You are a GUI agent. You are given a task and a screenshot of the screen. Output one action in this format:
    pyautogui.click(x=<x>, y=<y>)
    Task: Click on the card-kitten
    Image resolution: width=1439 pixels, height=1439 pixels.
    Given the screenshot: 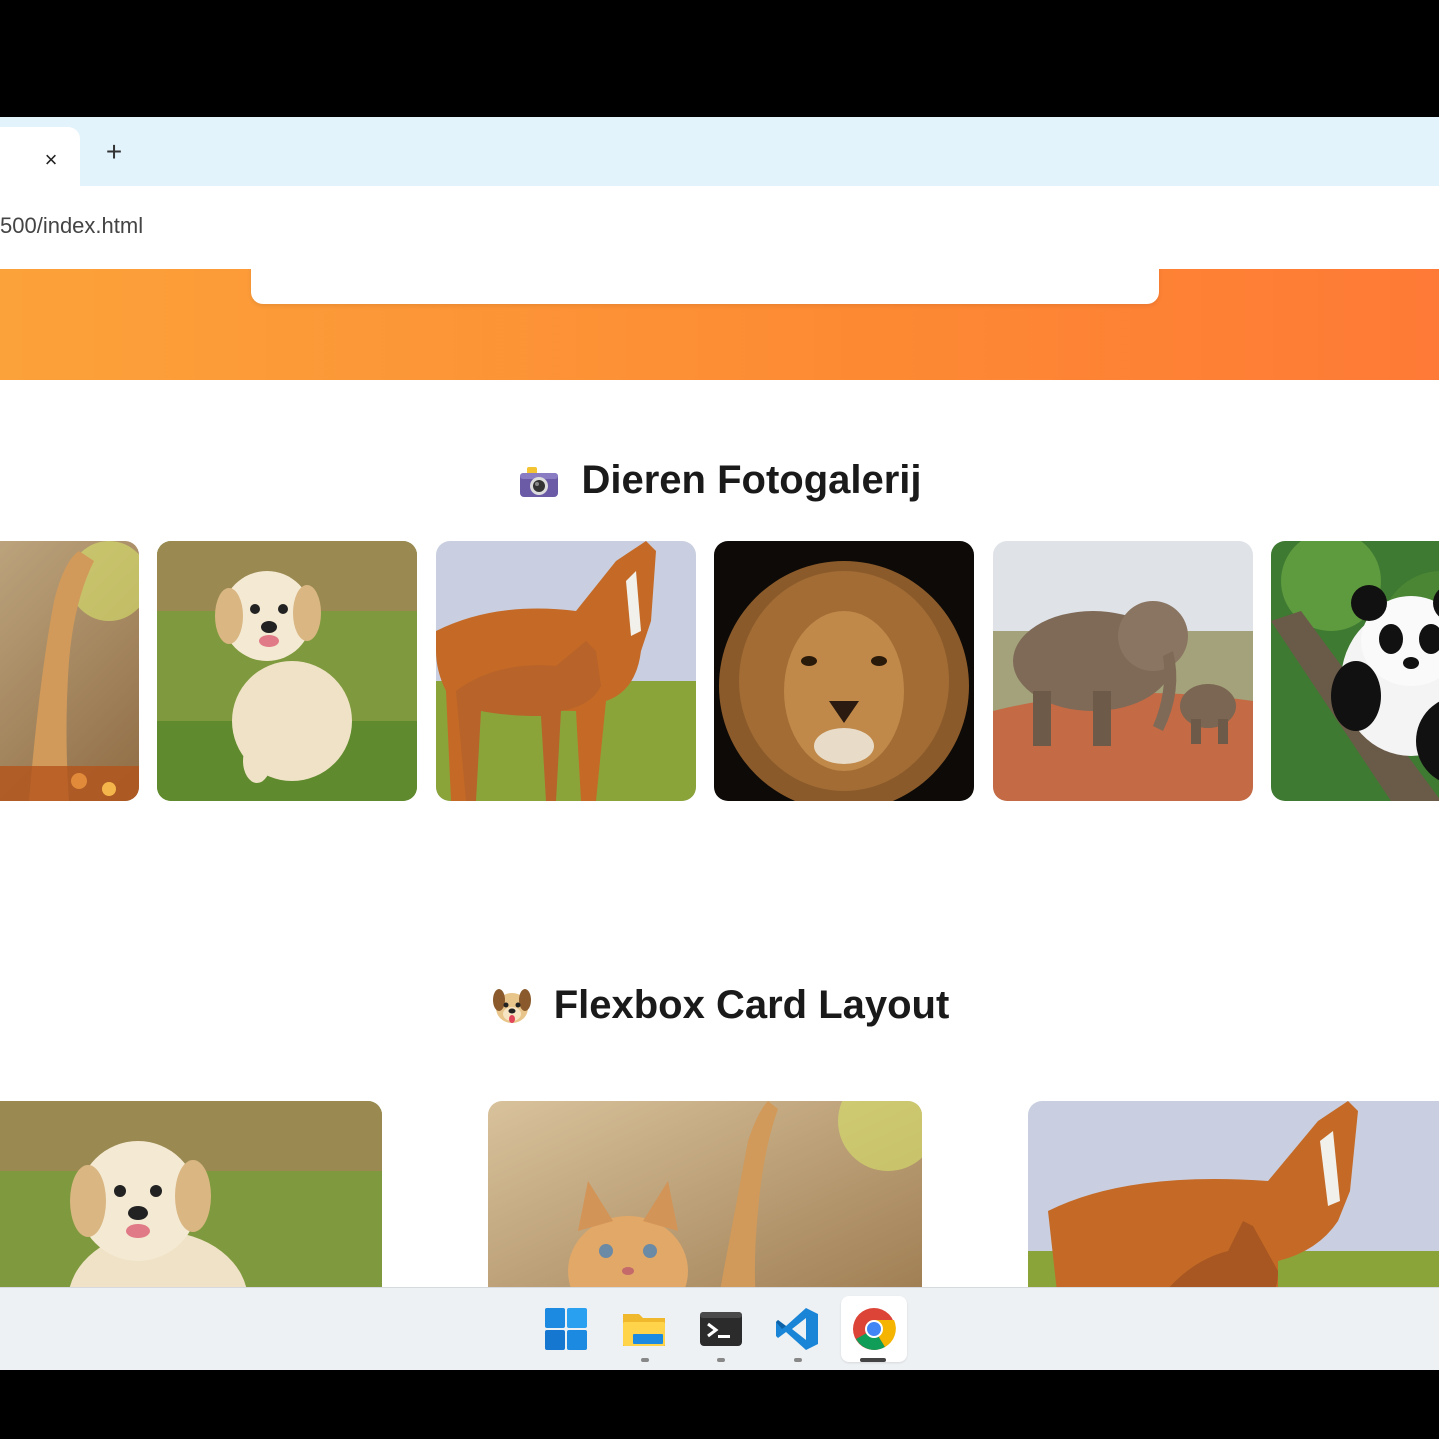 What is the action you would take?
    pyautogui.click(x=705, y=1194)
    